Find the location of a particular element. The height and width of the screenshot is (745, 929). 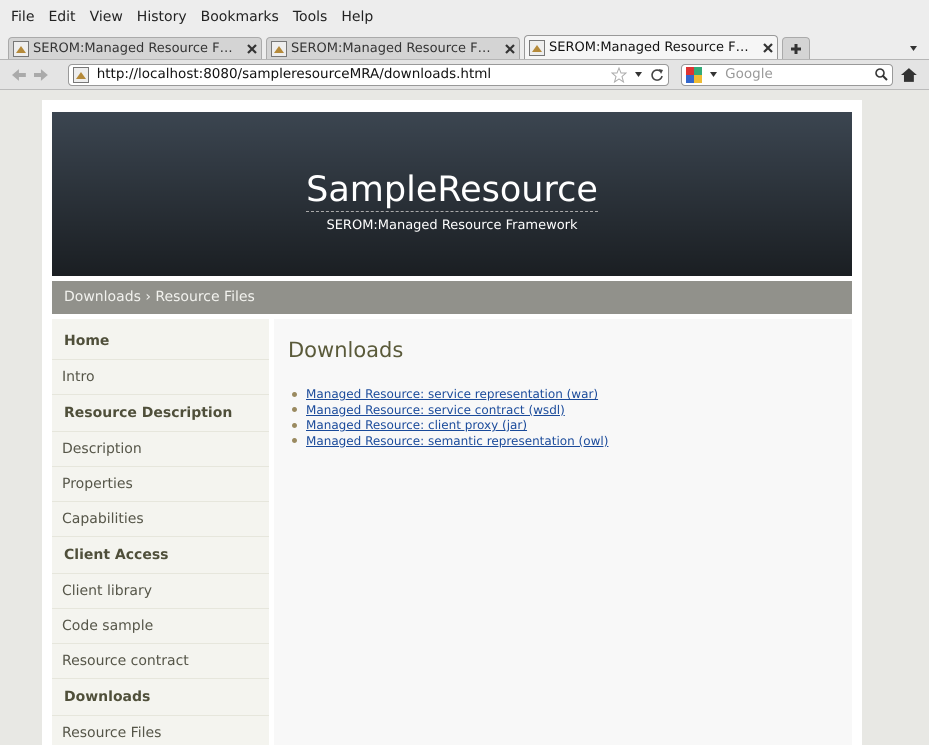

new-tab-button is located at coordinates (796, 48).